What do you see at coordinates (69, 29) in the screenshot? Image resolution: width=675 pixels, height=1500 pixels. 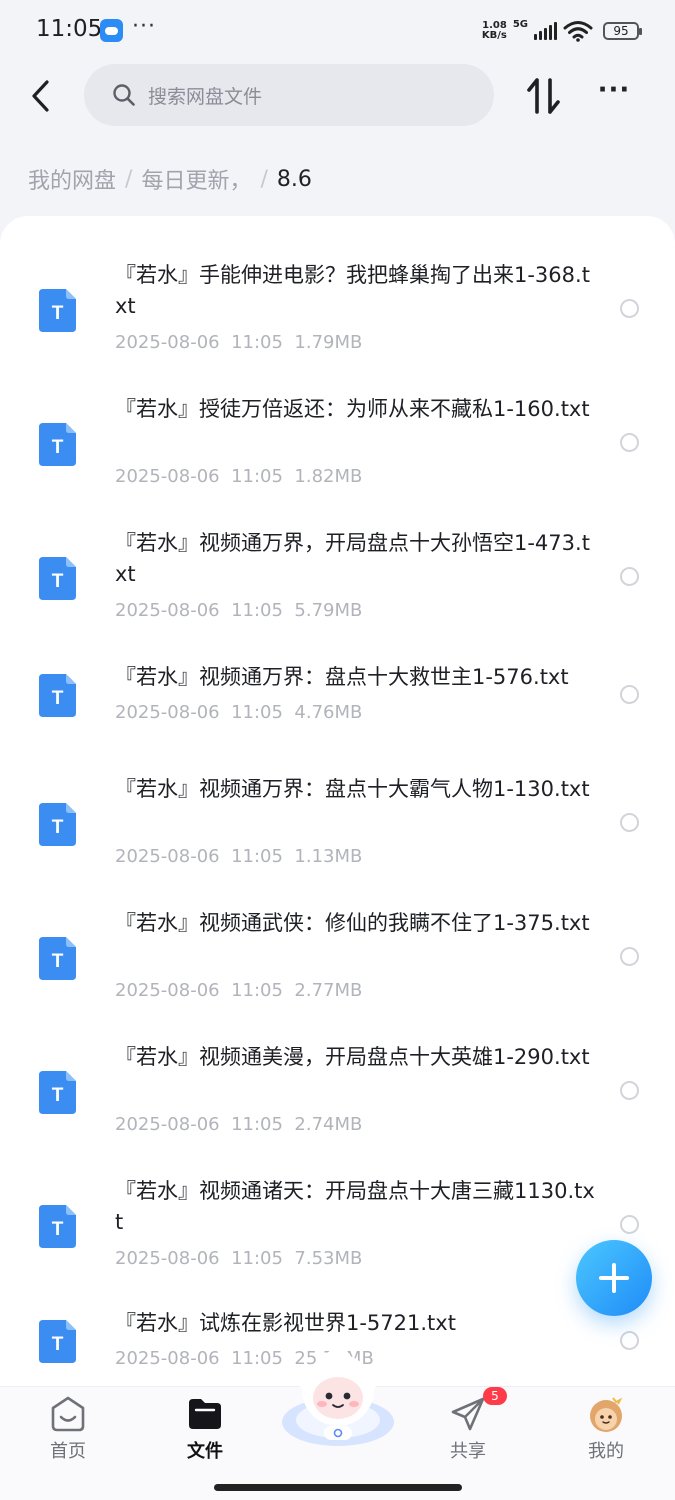 I see `status-time: 11:05` at bounding box center [69, 29].